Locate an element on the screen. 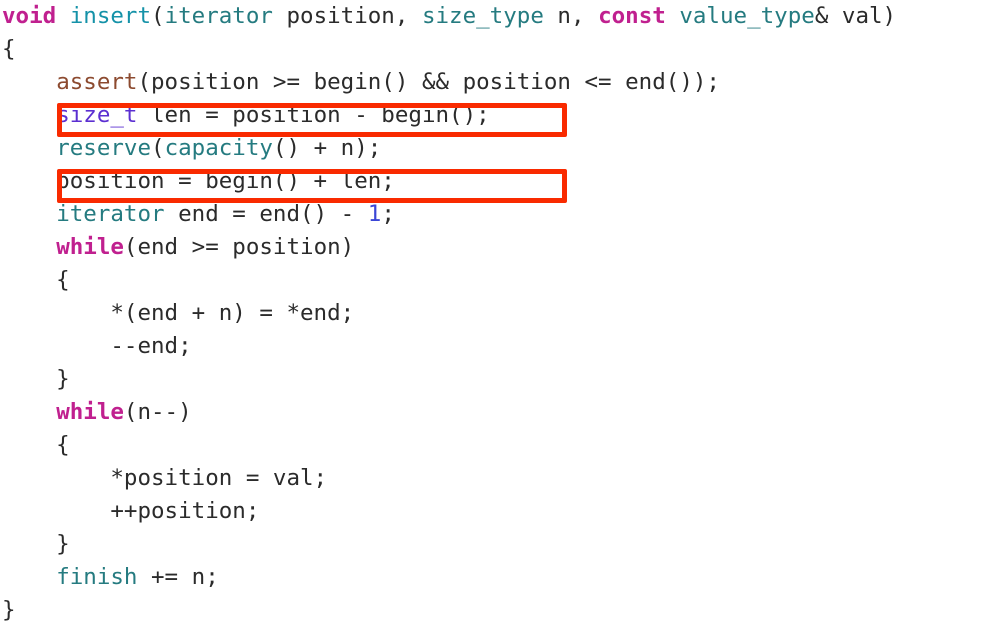 The width and height of the screenshot is (996, 644). code-token-plain: ; is located at coordinates (388, 214).